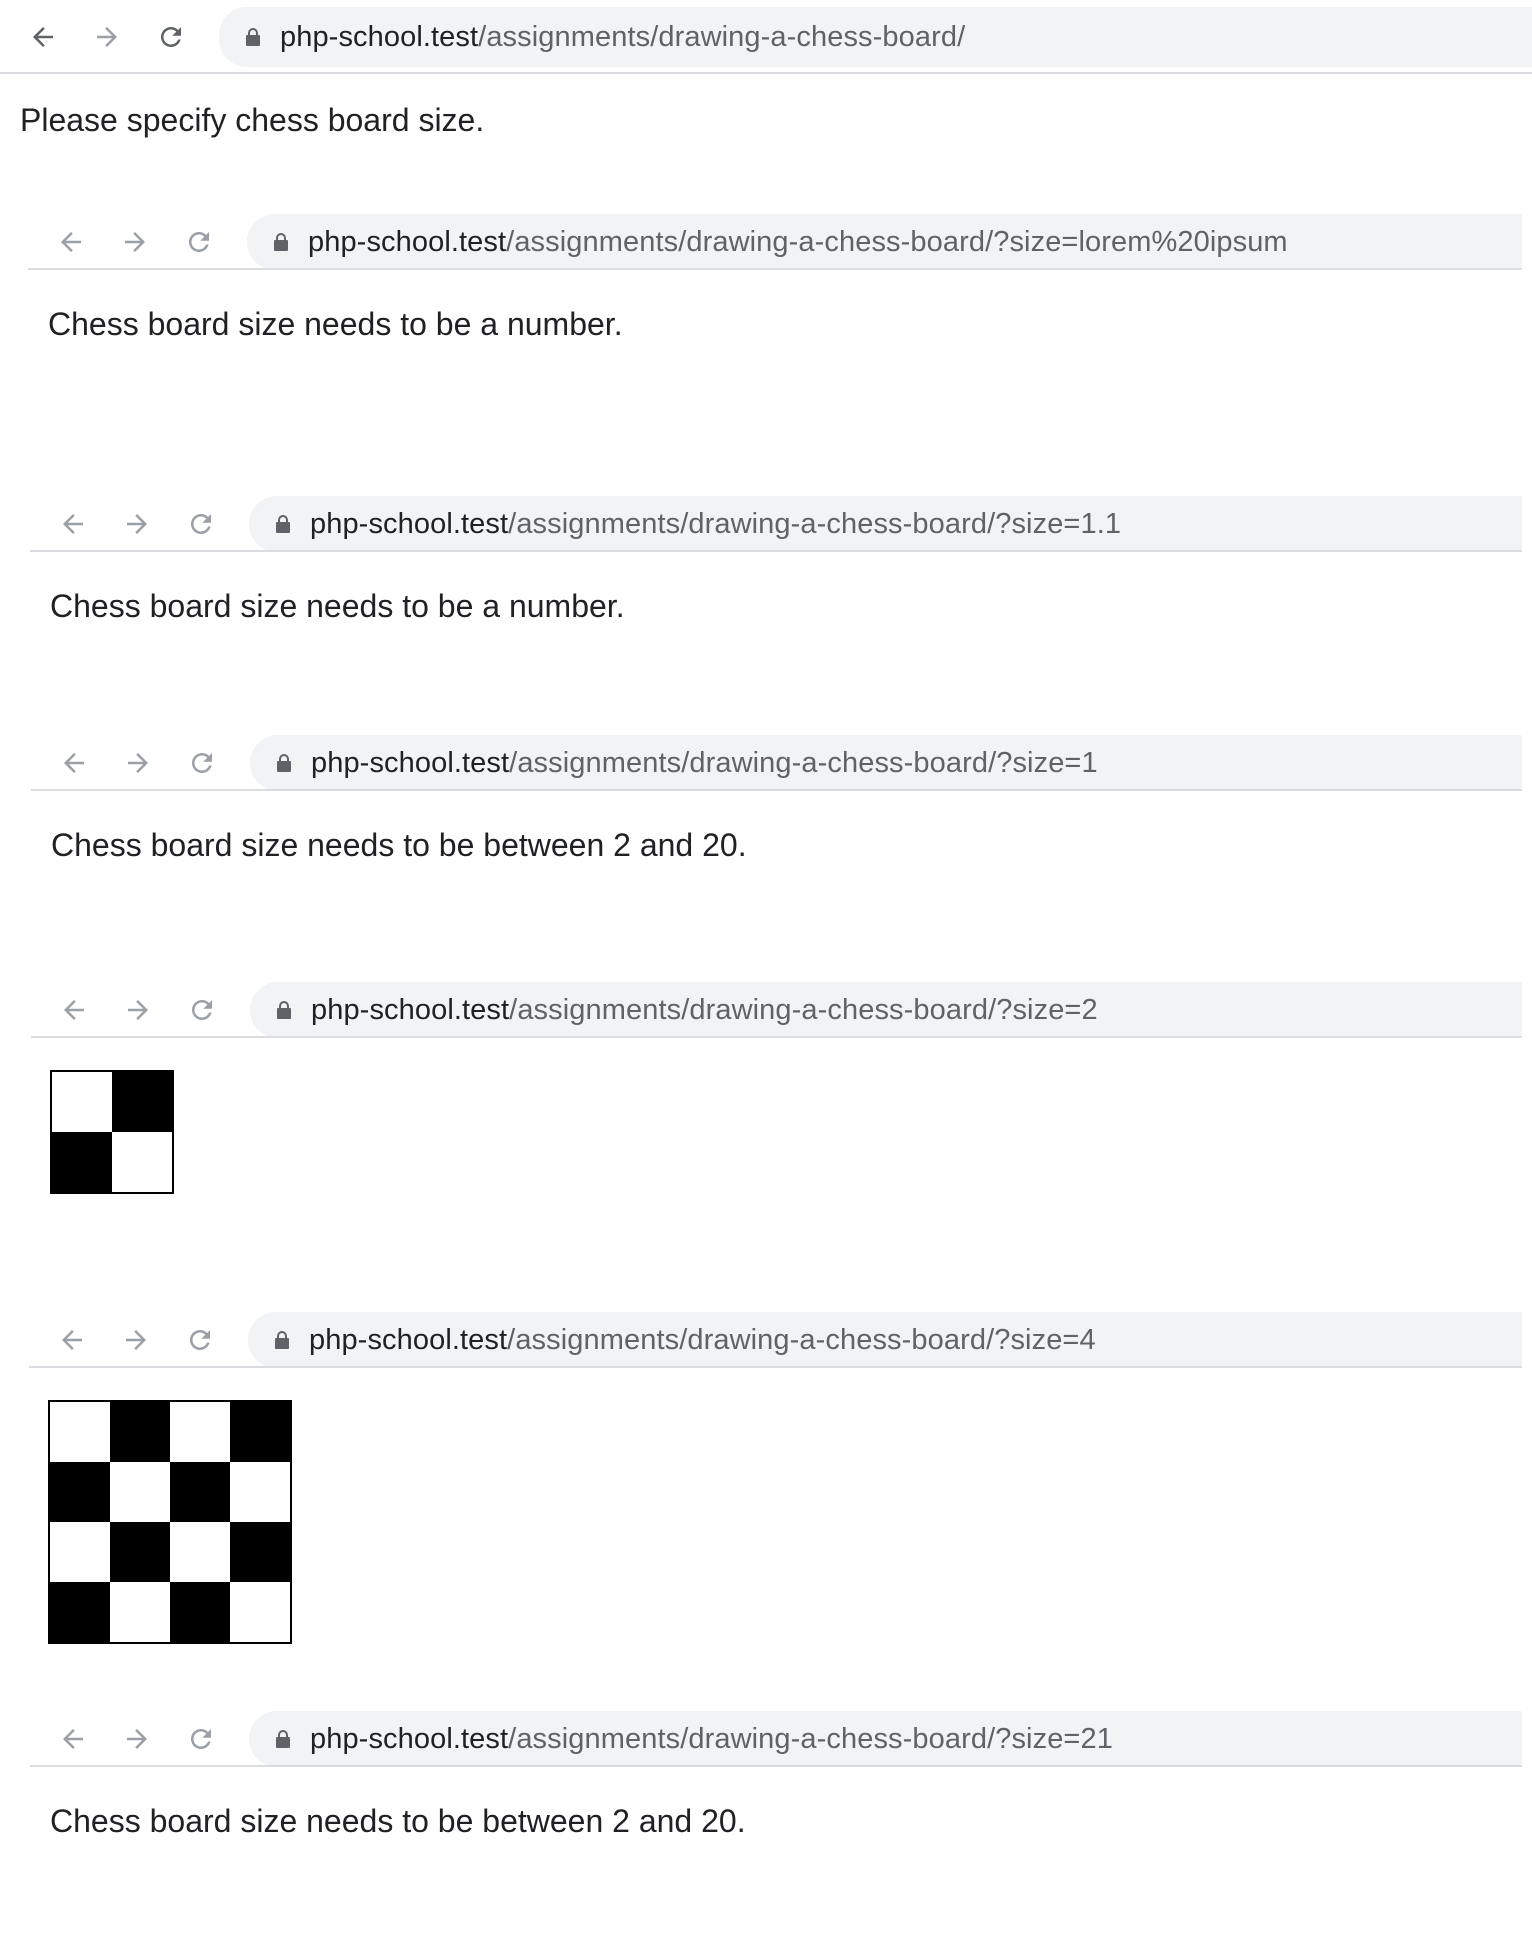 The image size is (1532, 1934). I want to click on chess-board, so click(170, 1522).